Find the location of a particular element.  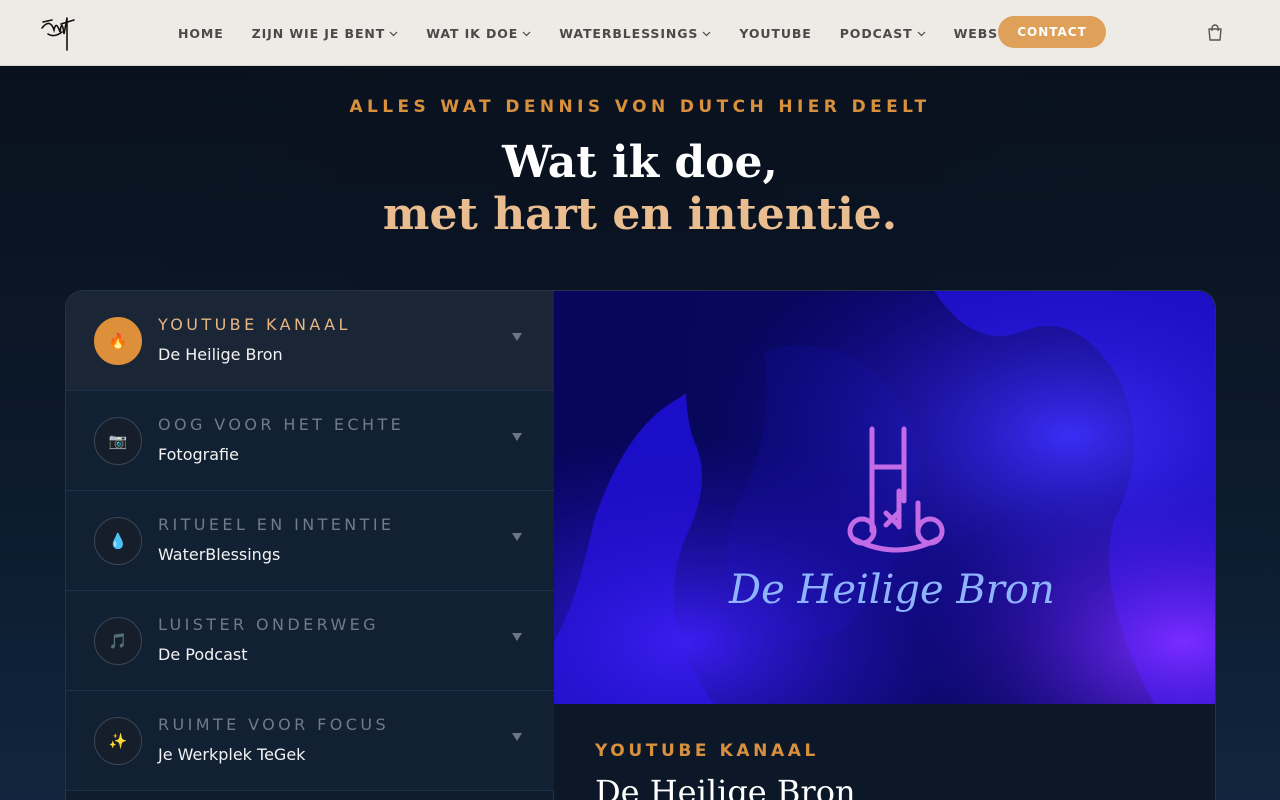

accordion-kicker: YOUTUBE KANAAL is located at coordinates (254, 324).